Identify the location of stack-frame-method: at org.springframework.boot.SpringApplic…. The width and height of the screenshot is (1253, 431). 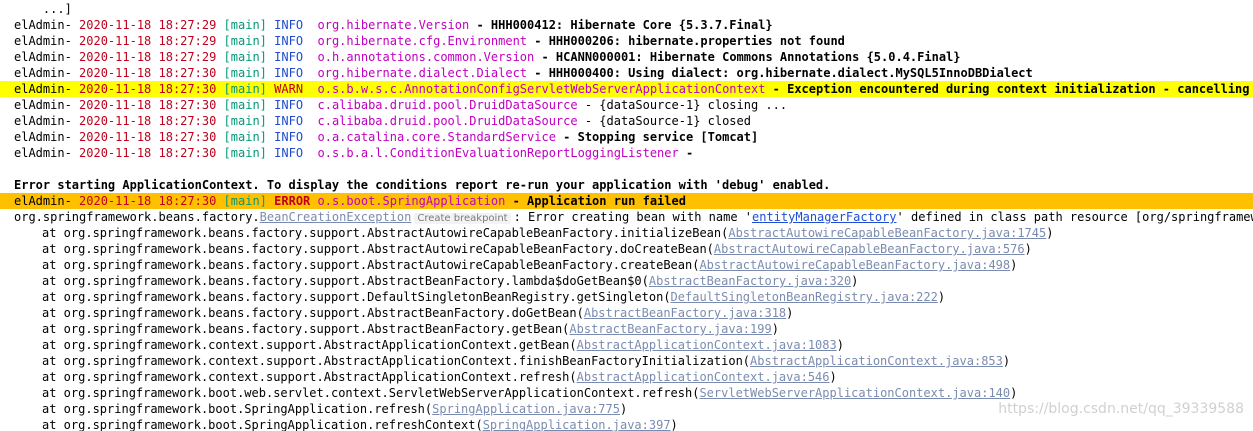
(237, 409).